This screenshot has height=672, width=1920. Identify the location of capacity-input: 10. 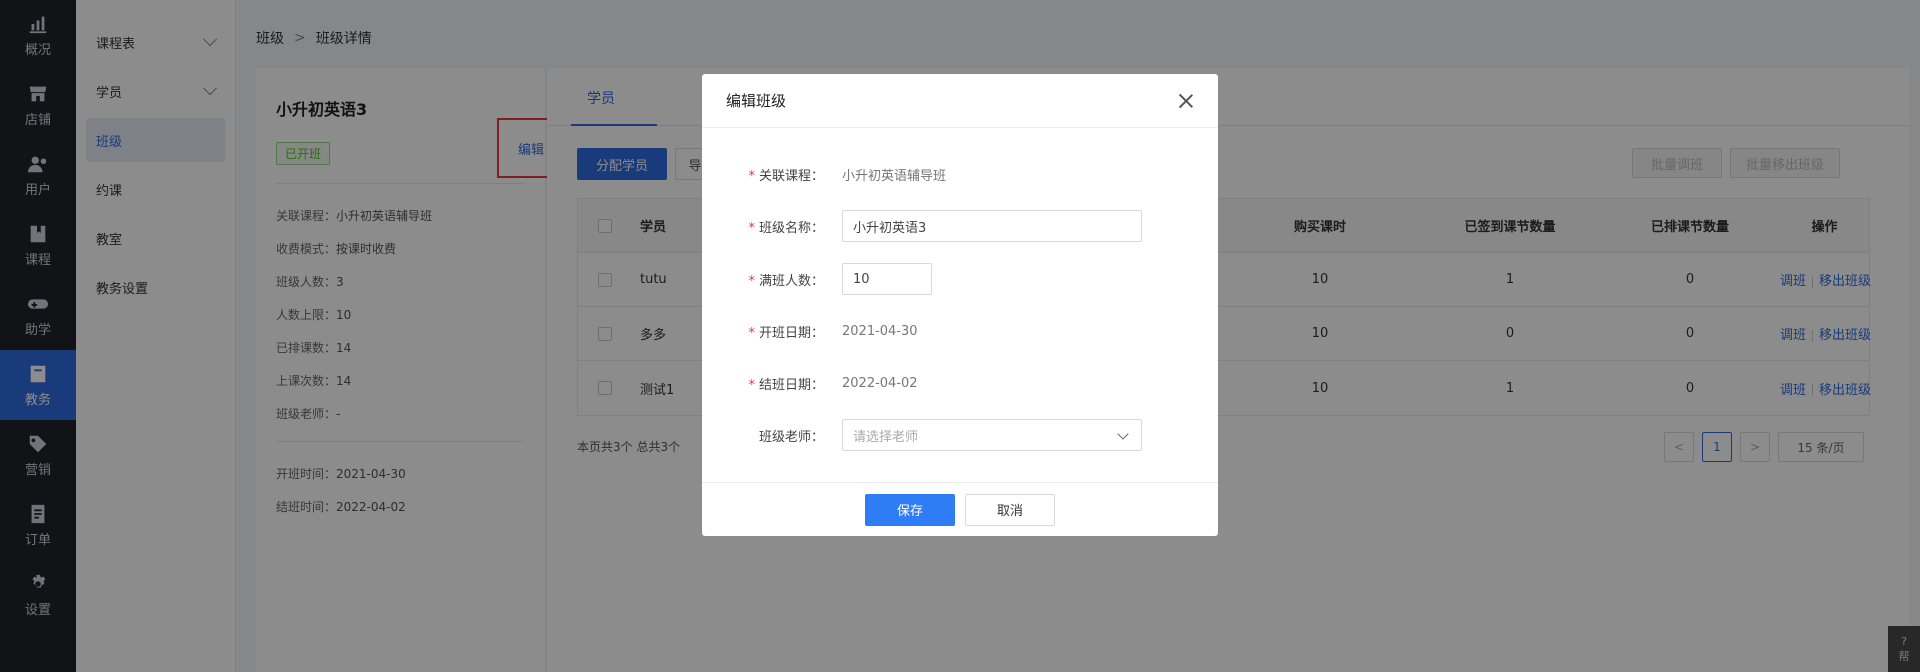
(887, 279).